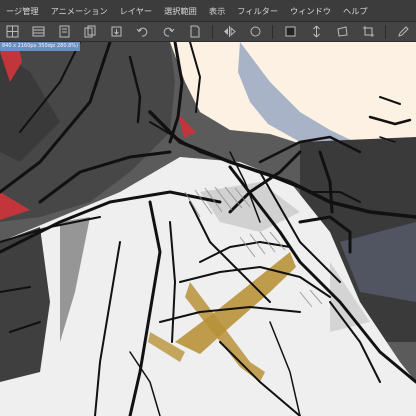 This screenshot has width=416, height=416. I want to click on undo-button, so click(143, 32).